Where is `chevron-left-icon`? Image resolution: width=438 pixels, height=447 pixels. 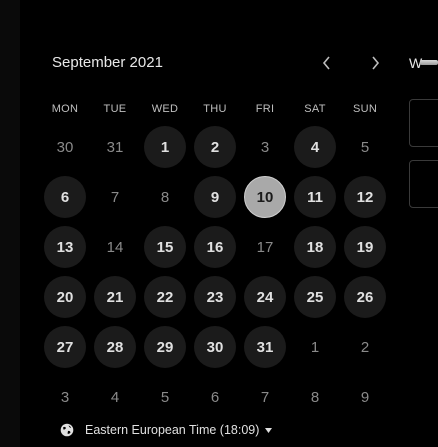
chevron-left-icon is located at coordinates (326, 63).